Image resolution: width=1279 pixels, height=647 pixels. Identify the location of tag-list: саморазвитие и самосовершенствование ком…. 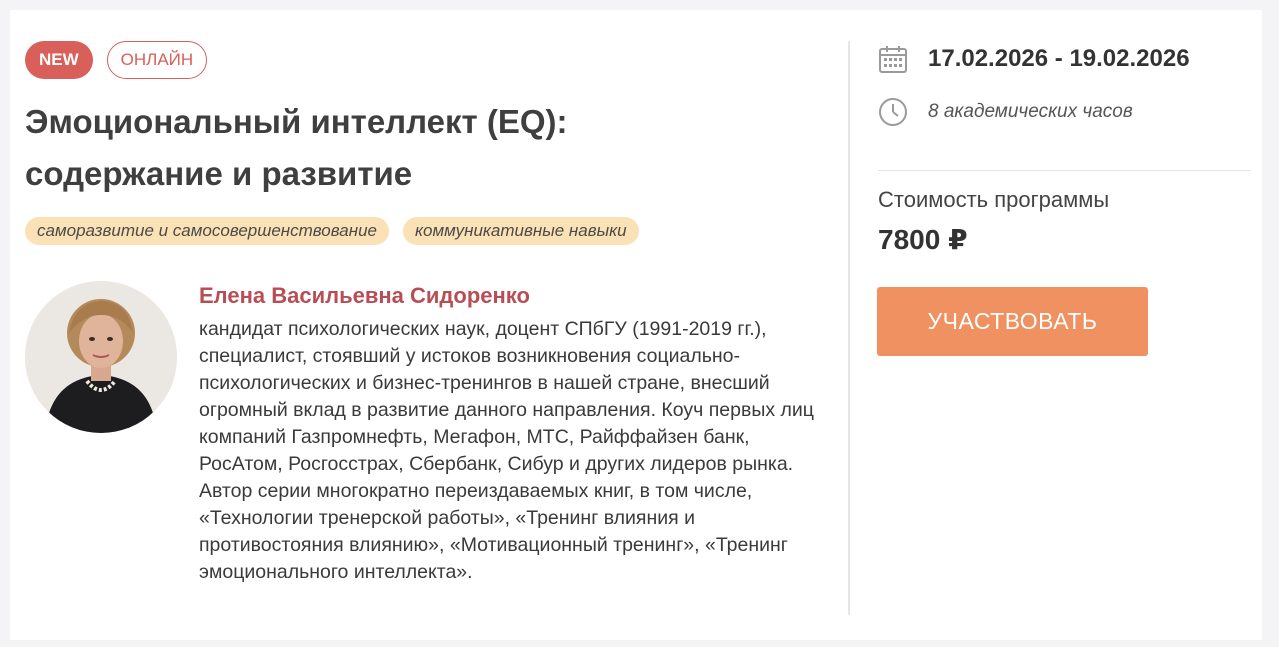
(332, 231).